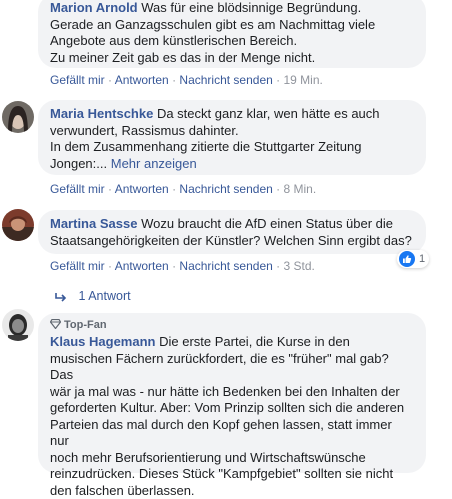  What do you see at coordinates (93, 223) in the screenshot?
I see `comment-author: Martina Sasse` at bounding box center [93, 223].